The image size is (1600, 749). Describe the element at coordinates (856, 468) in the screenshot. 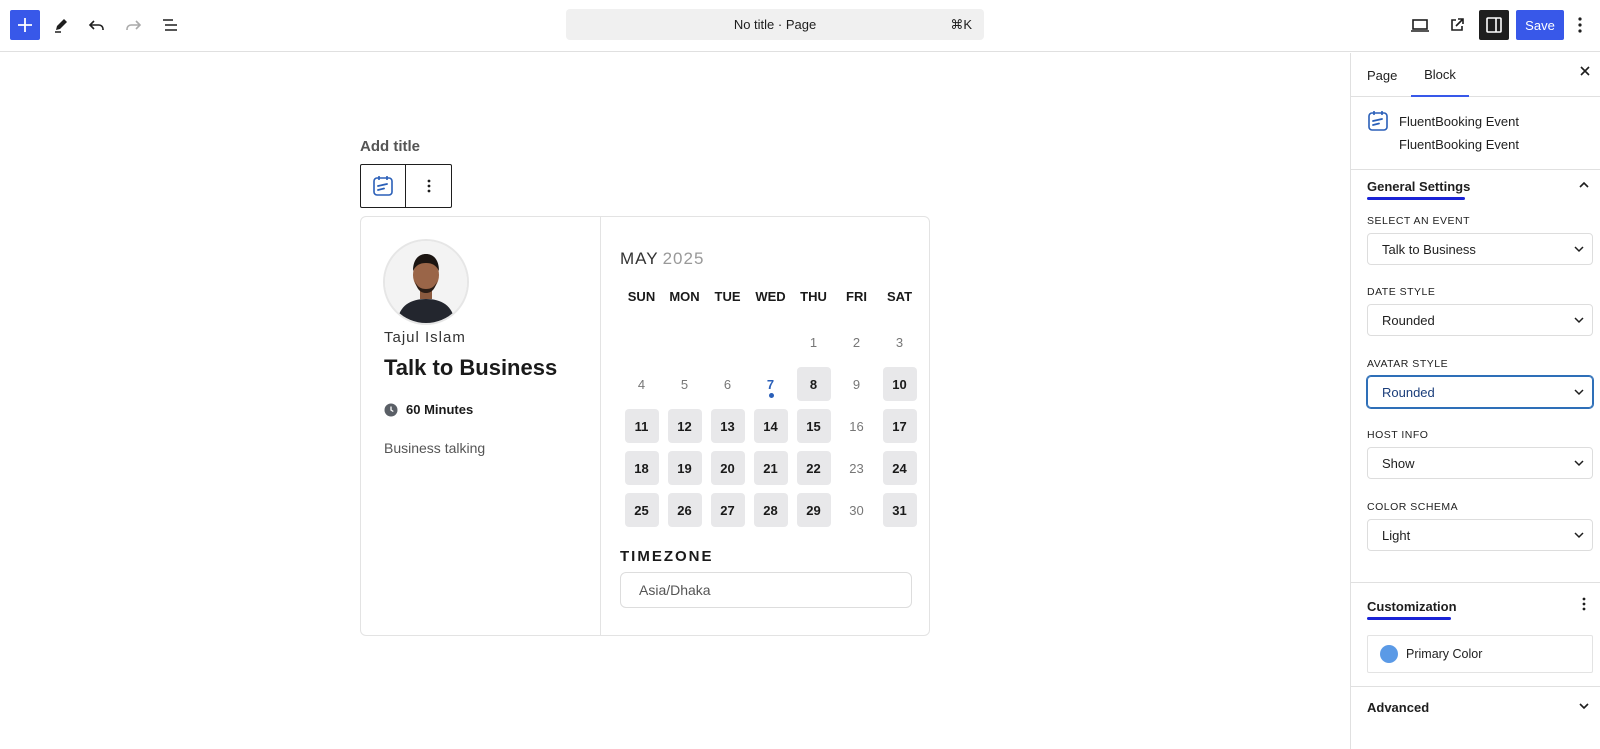

I see `calendar-day: 23` at that location.